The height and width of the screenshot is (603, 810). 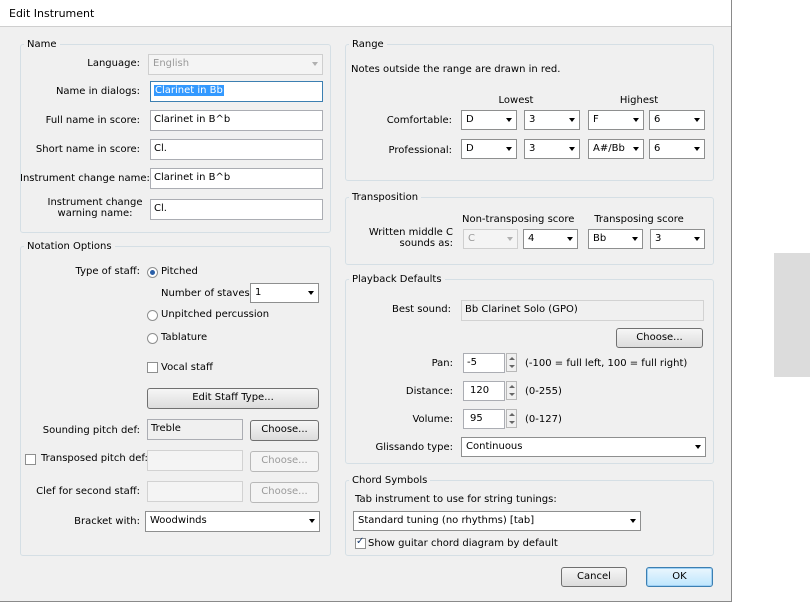 What do you see at coordinates (236, 120) in the screenshot?
I see `full-name-input: Clarinet in B^b` at bounding box center [236, 120].